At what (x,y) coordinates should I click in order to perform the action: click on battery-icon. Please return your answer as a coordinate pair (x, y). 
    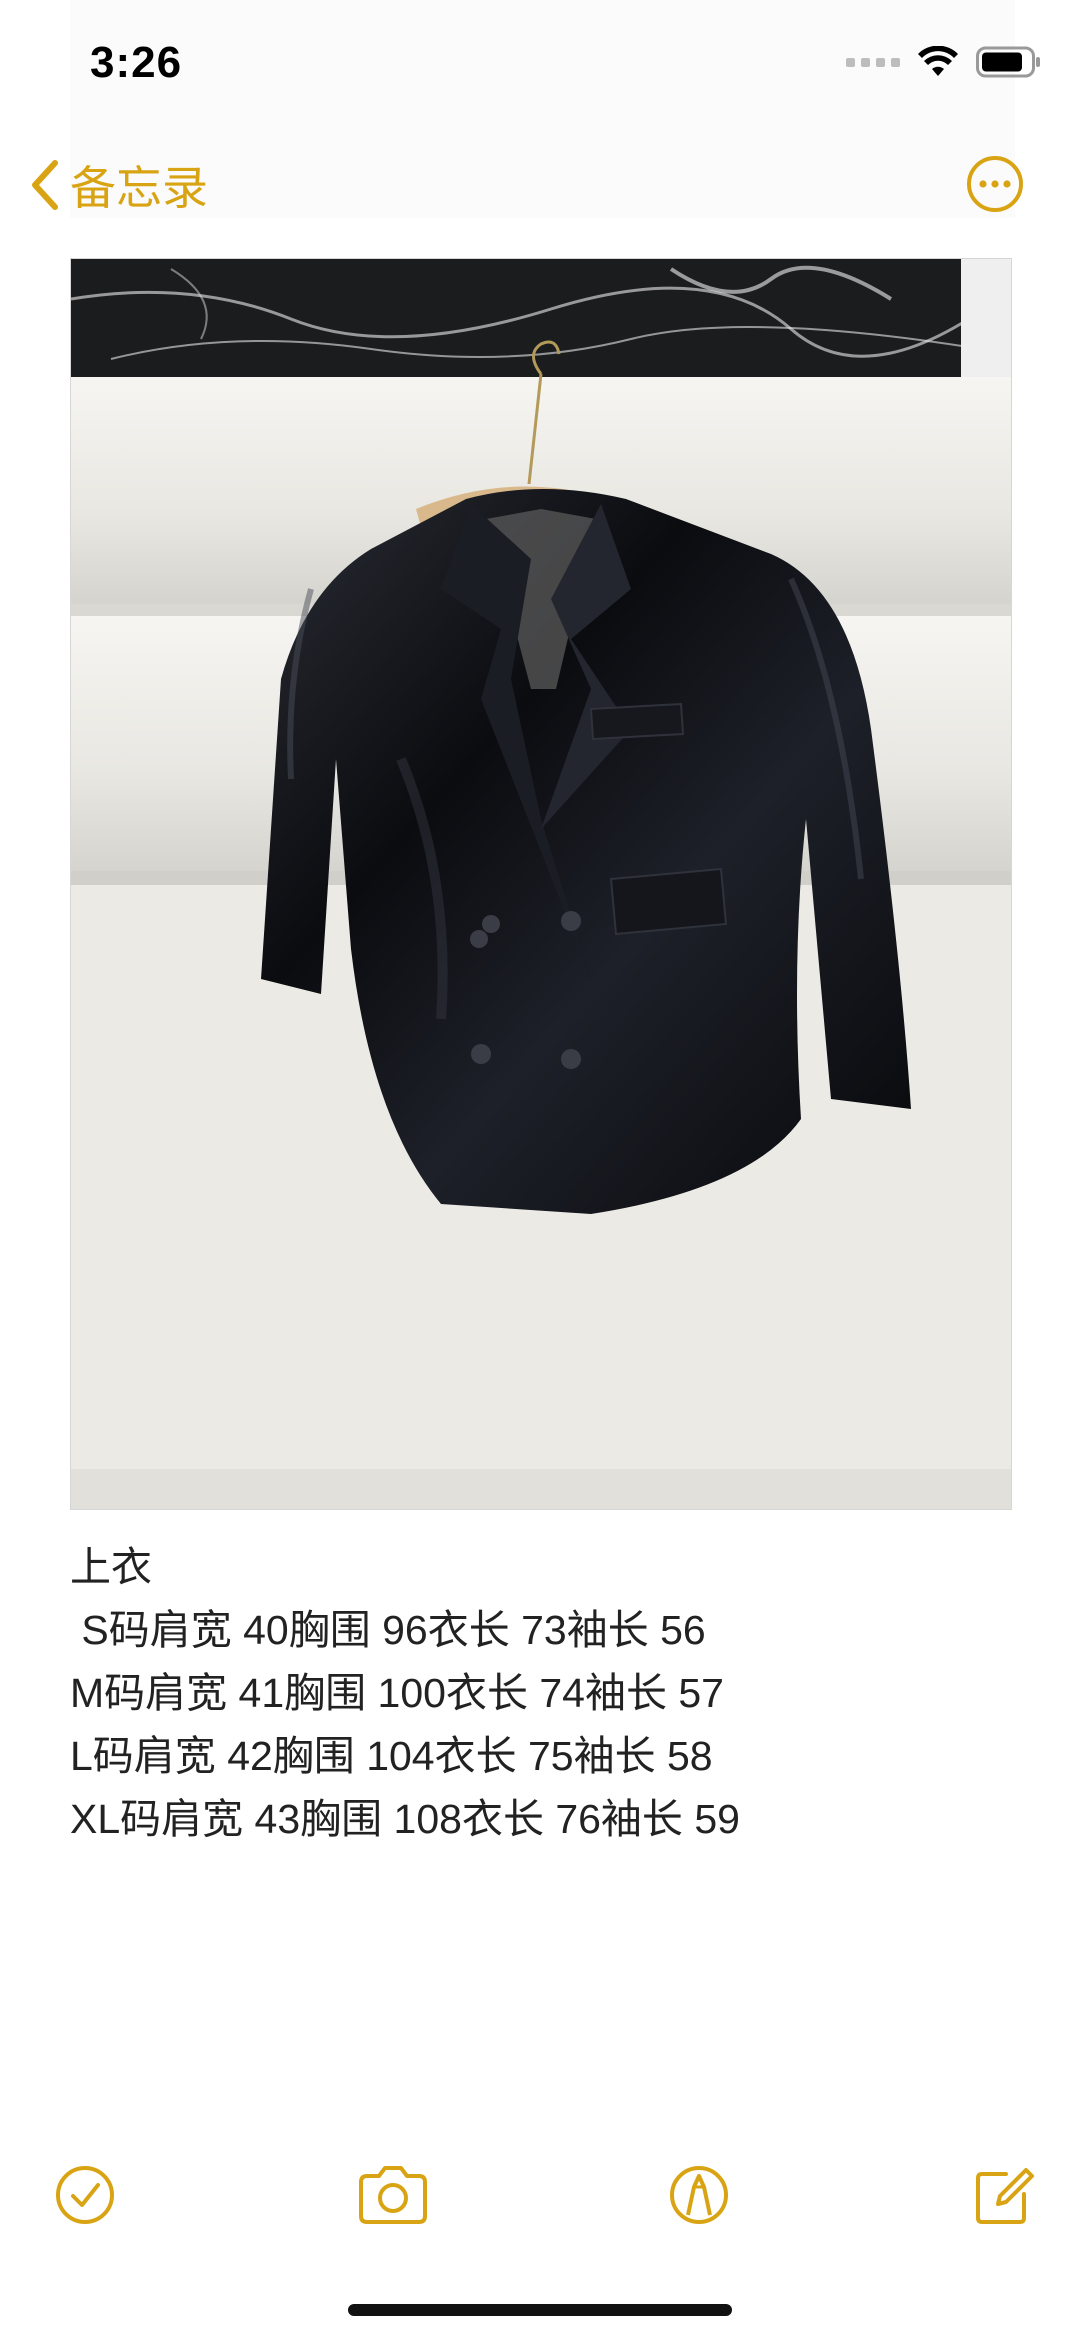
    Looking at the image, I should click on (1008, 62).